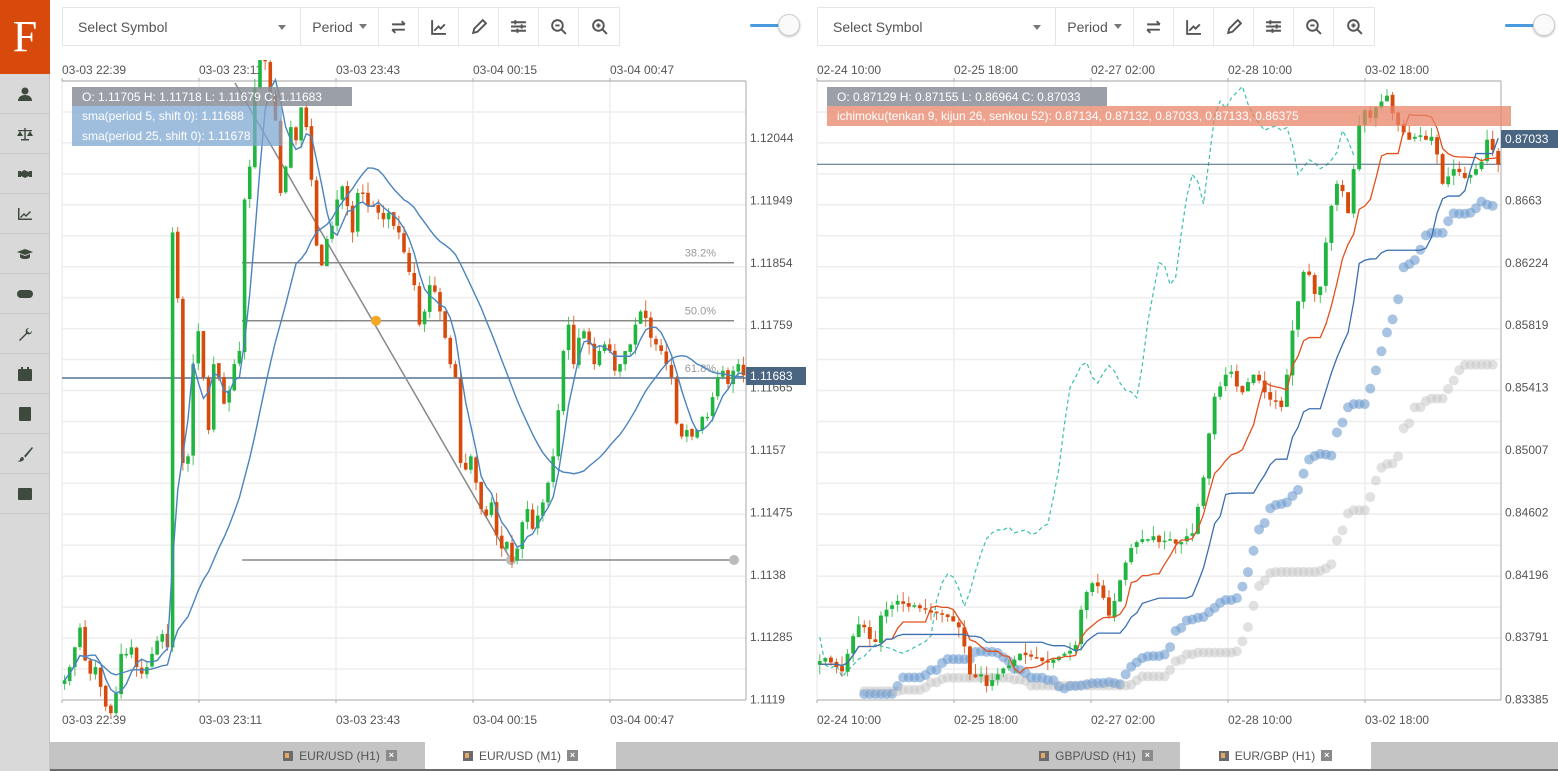  Describe the element at coordinates (771, 376) in the screenshot. I see `last-price-value: 1.11683` at that location.